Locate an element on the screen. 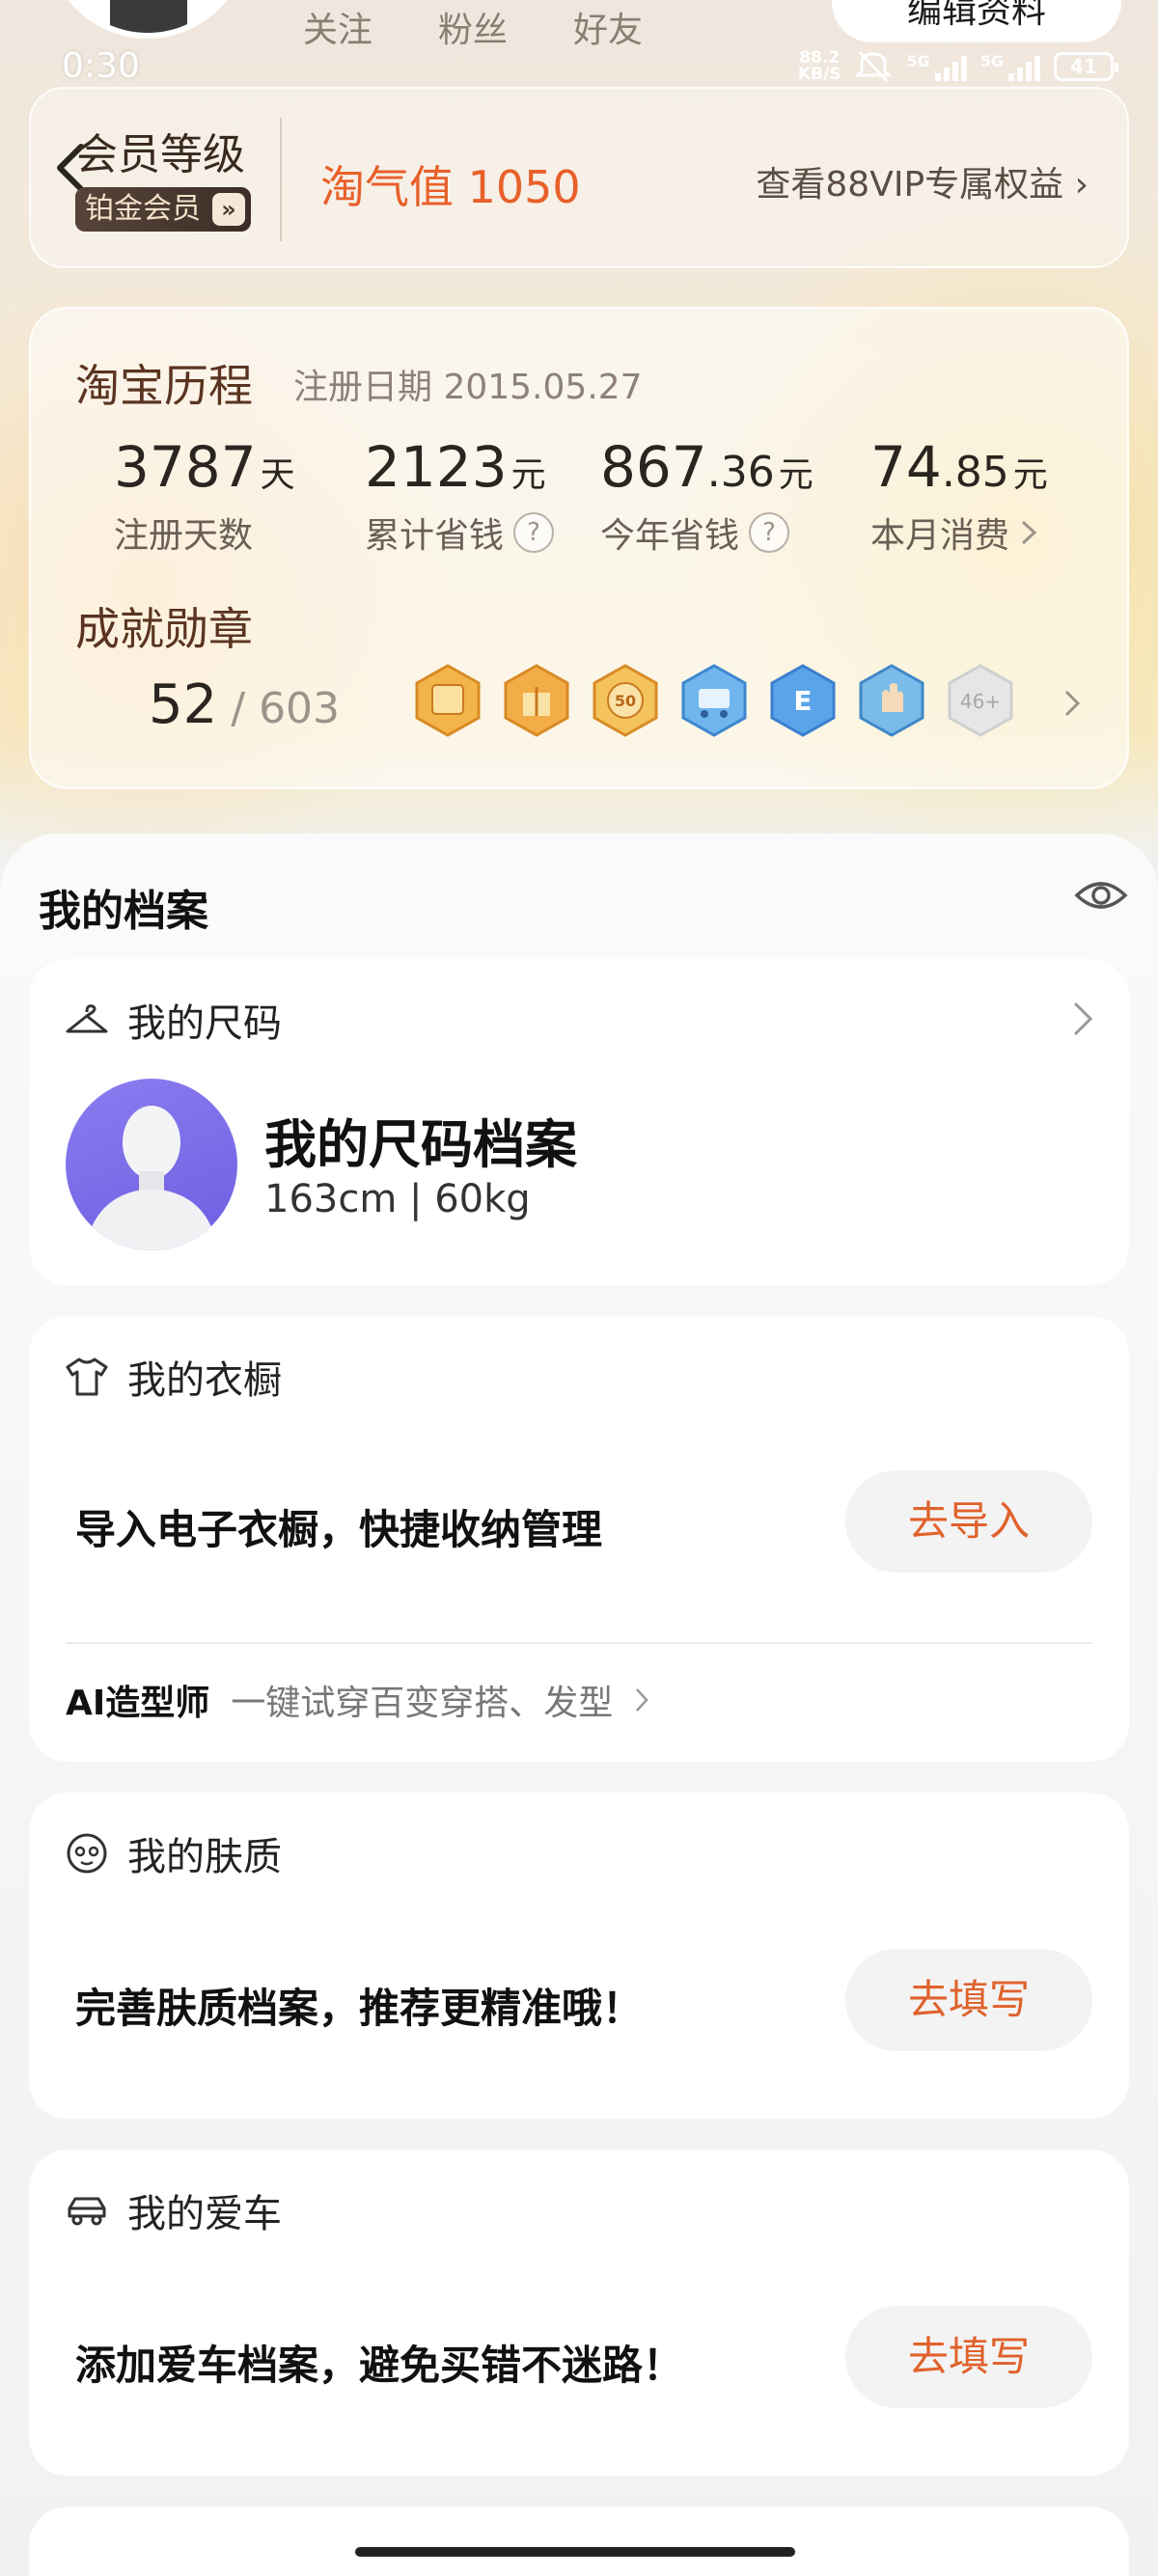  car-card-header: 我的爱车 is located at coordinates (173, 2210).